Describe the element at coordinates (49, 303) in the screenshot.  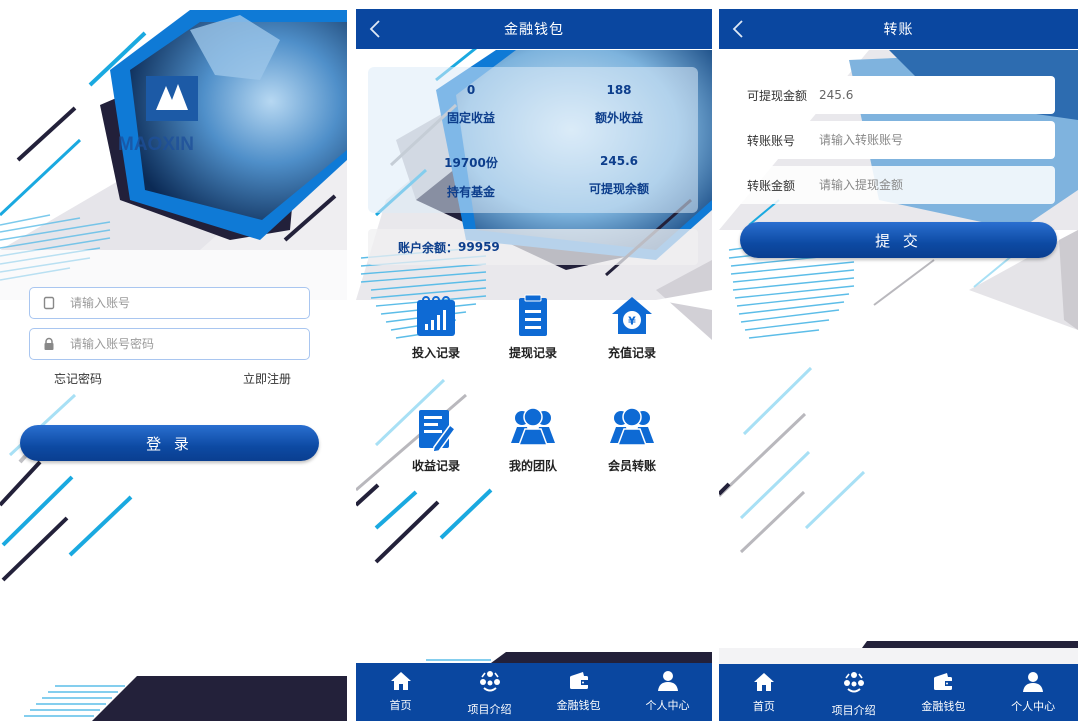
I see `phone-icon` at that location.